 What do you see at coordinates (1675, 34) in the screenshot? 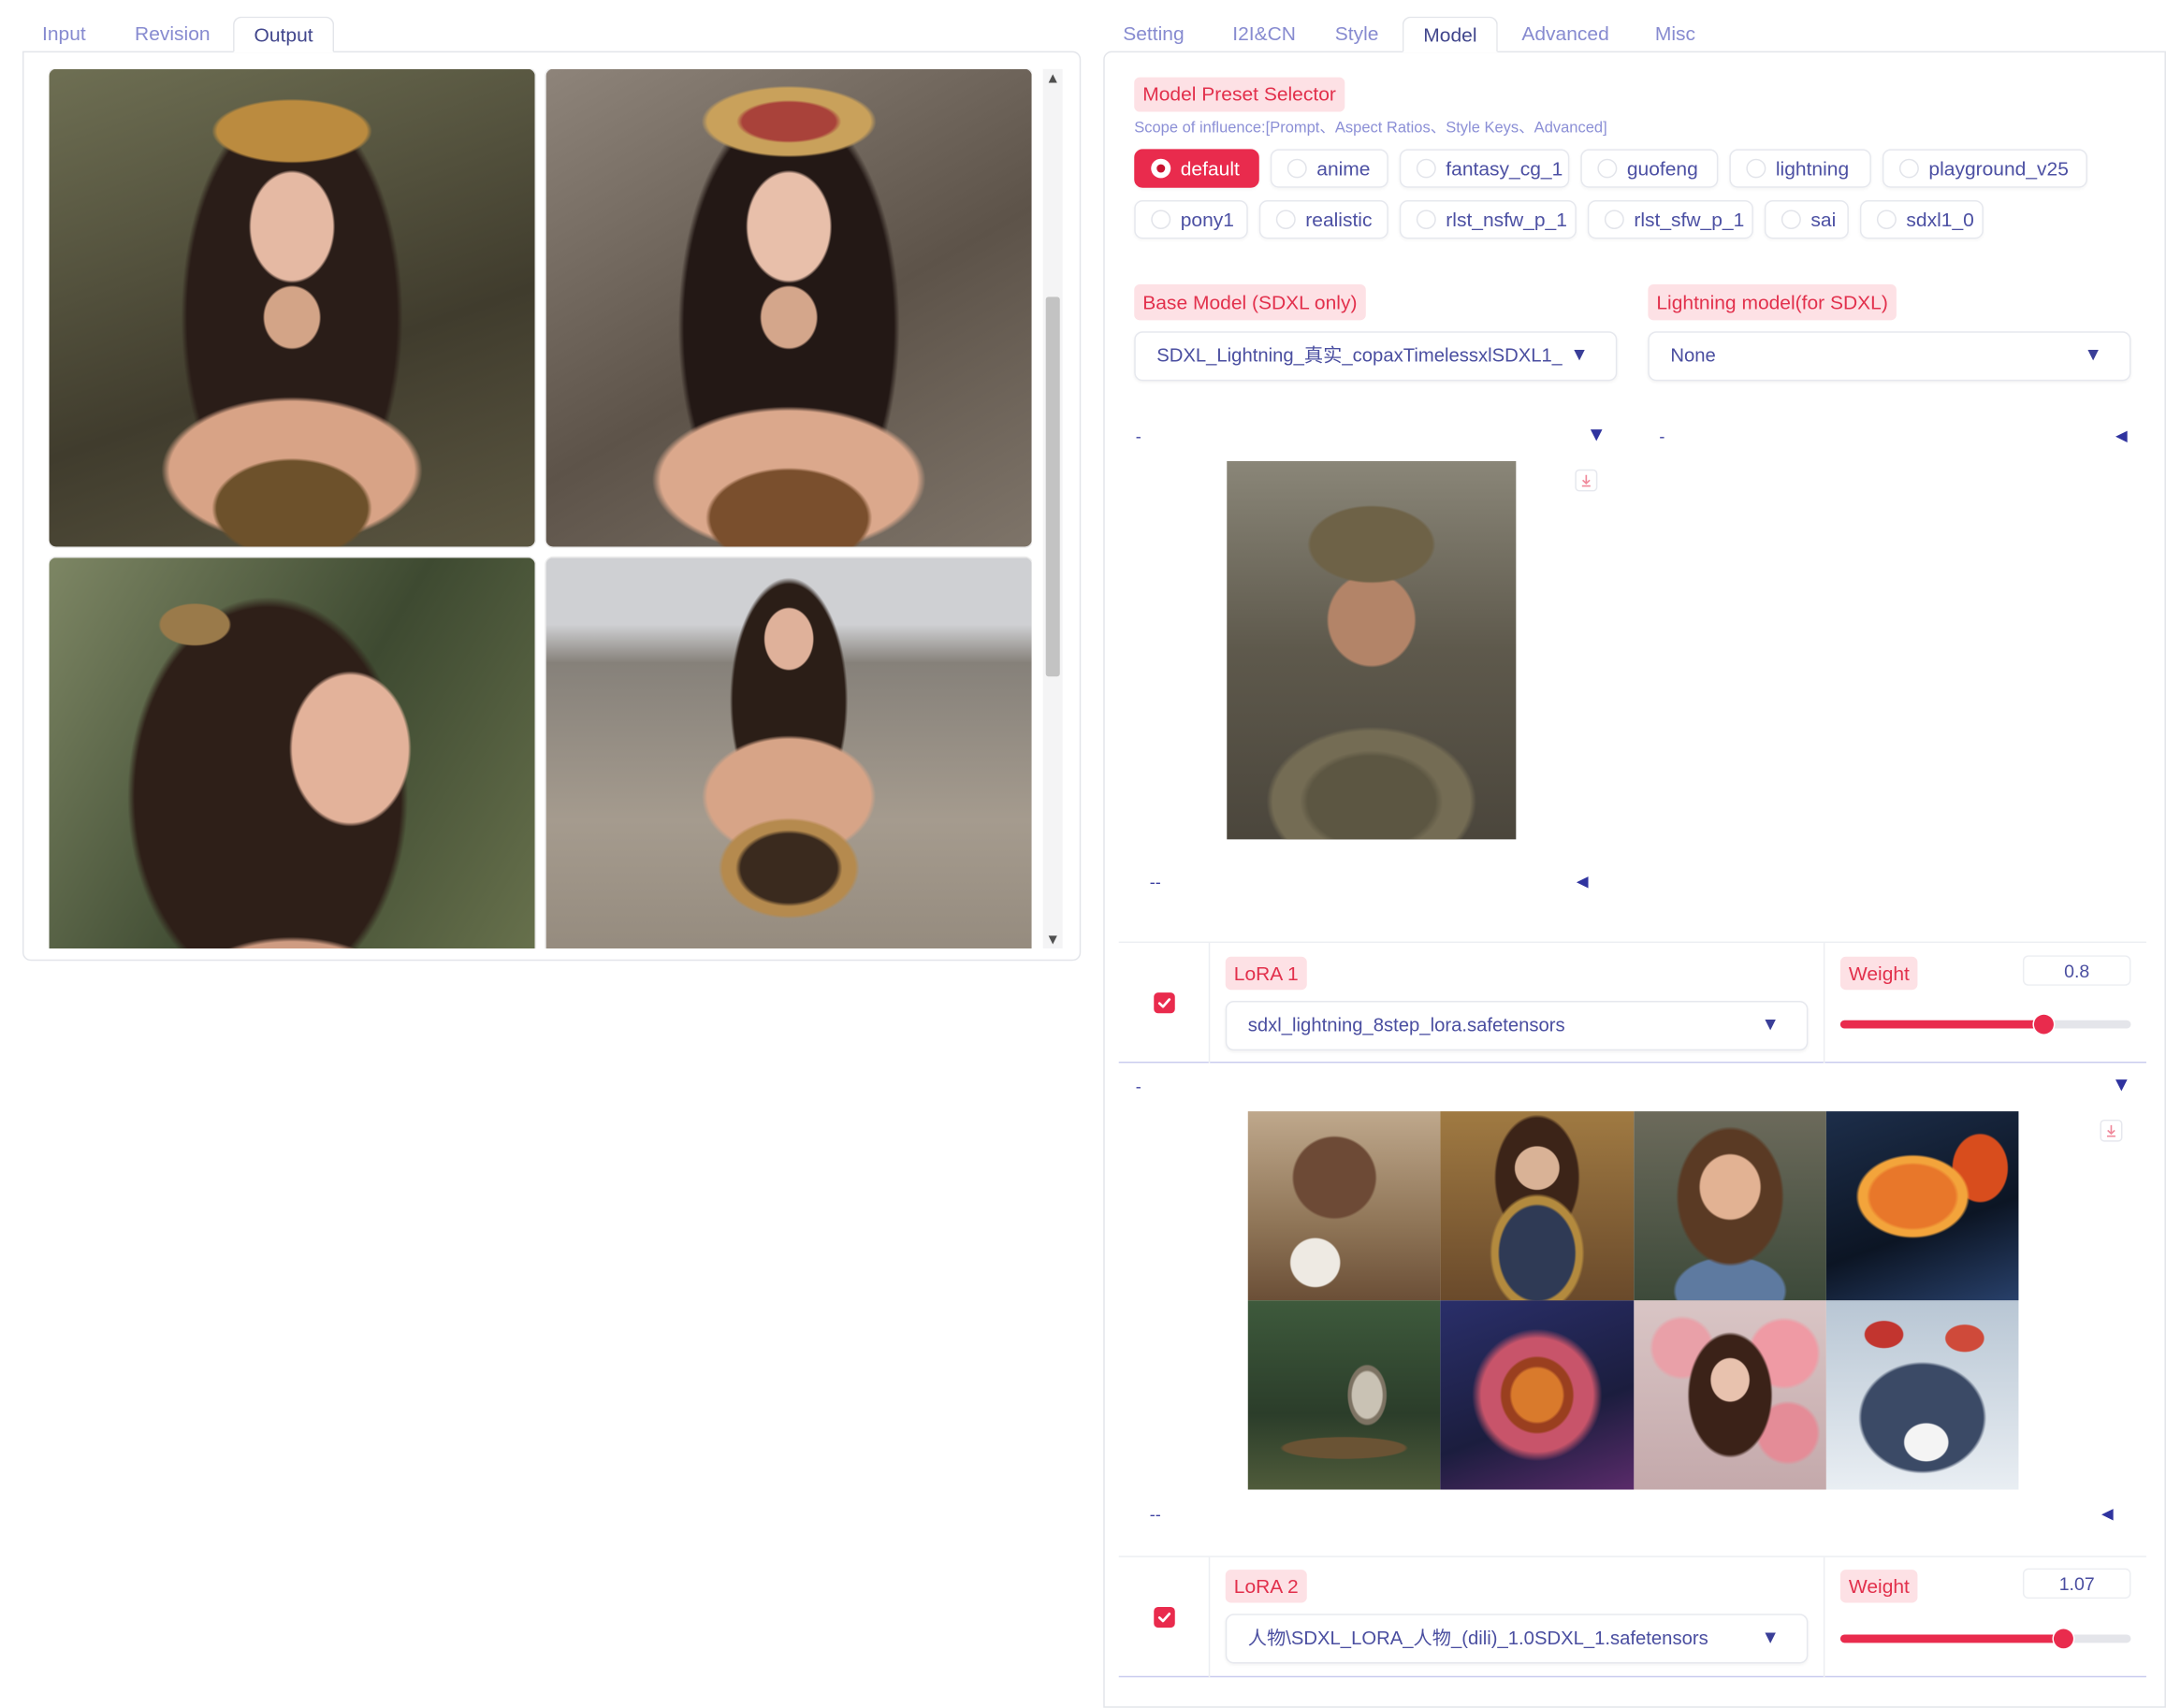
I see `tab-misc: Misc` at bounding box center [1675, 34].